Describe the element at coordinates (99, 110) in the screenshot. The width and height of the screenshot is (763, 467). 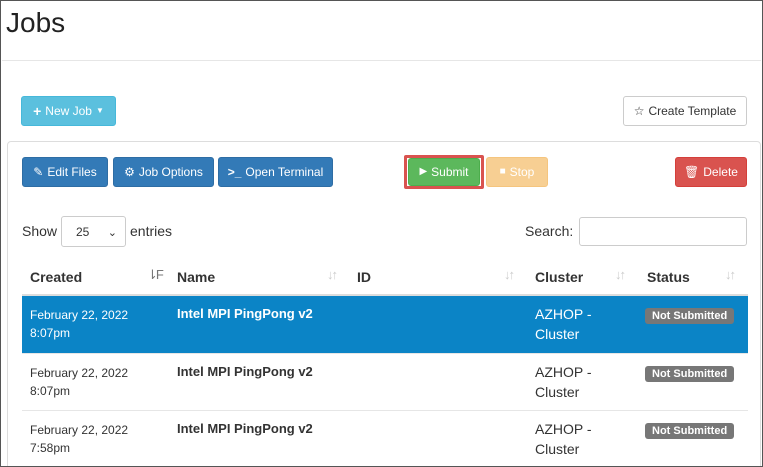
I see `caret-down-icon: ▼` at that location.